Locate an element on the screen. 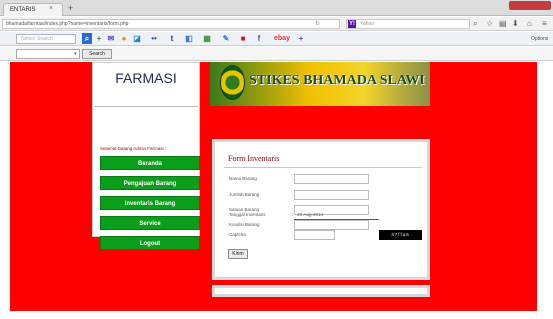  toolbar-options: Options is located at coordinates (539, 39).